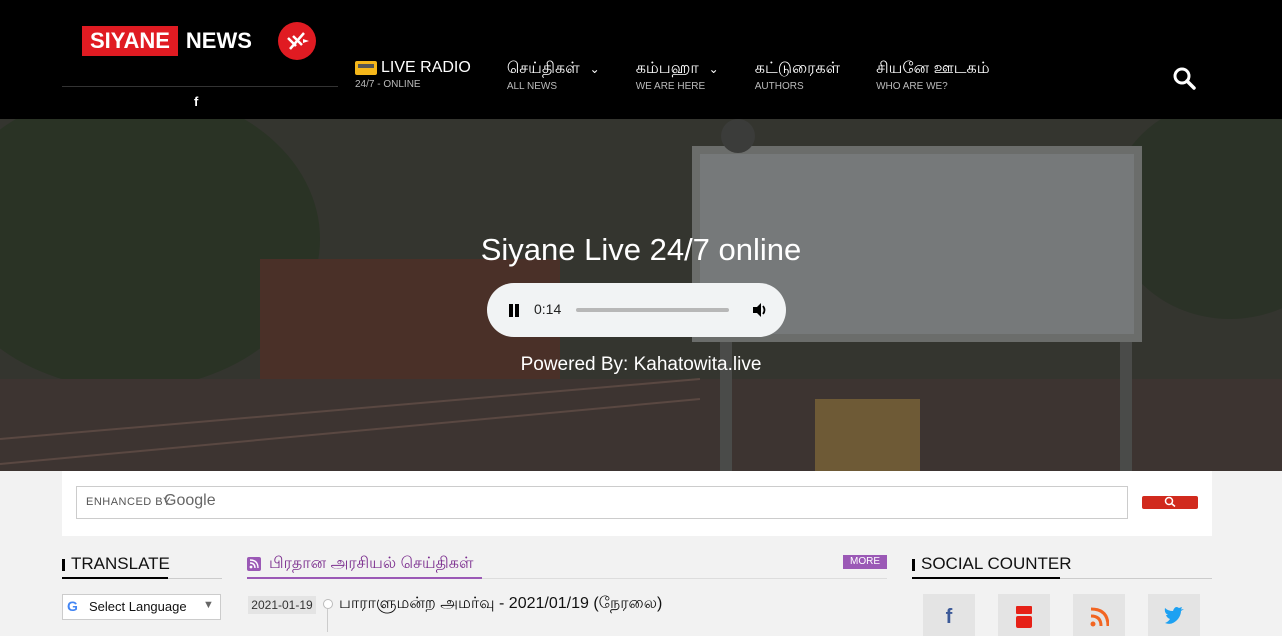 The image size is (1282, 636). What do you see at coordinates (328, 604) in the screenshot?
I see `timeline-dot` at bounding box center [328, 604].